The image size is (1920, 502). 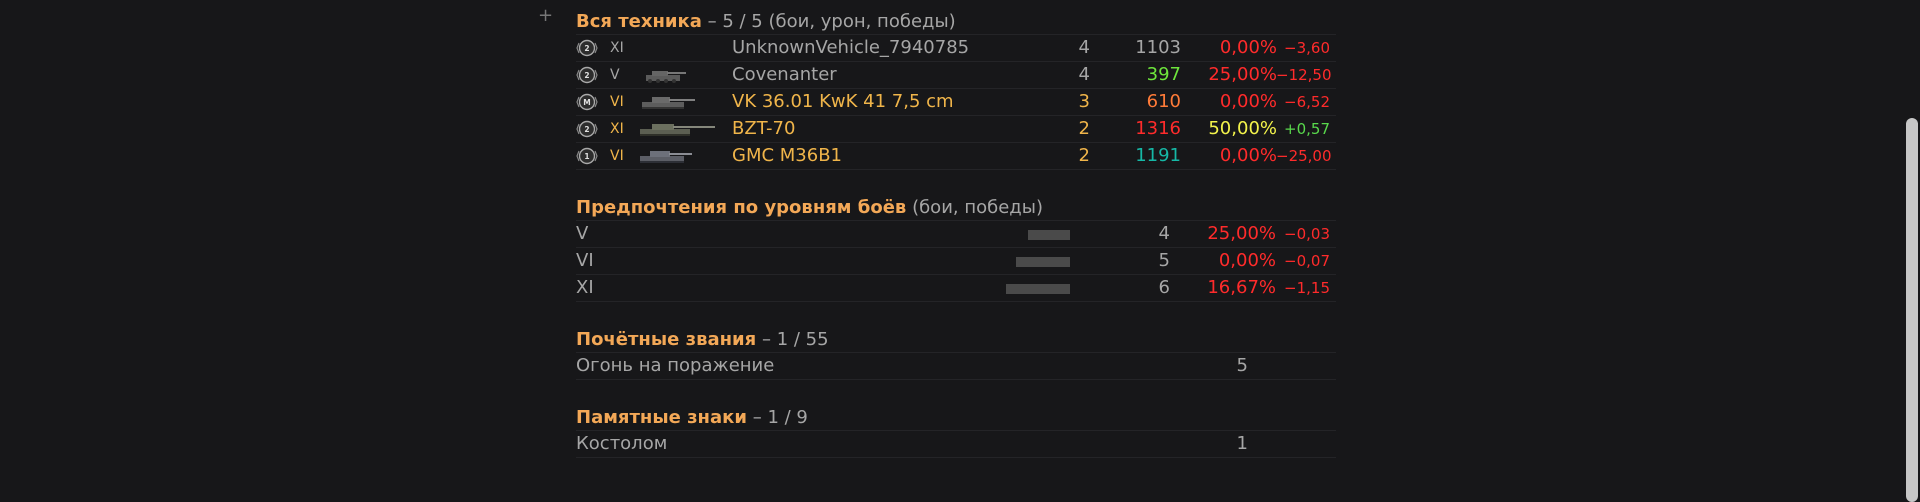 I want to click on vehicle-delta: −6,52, so click(x=1307, y=102).